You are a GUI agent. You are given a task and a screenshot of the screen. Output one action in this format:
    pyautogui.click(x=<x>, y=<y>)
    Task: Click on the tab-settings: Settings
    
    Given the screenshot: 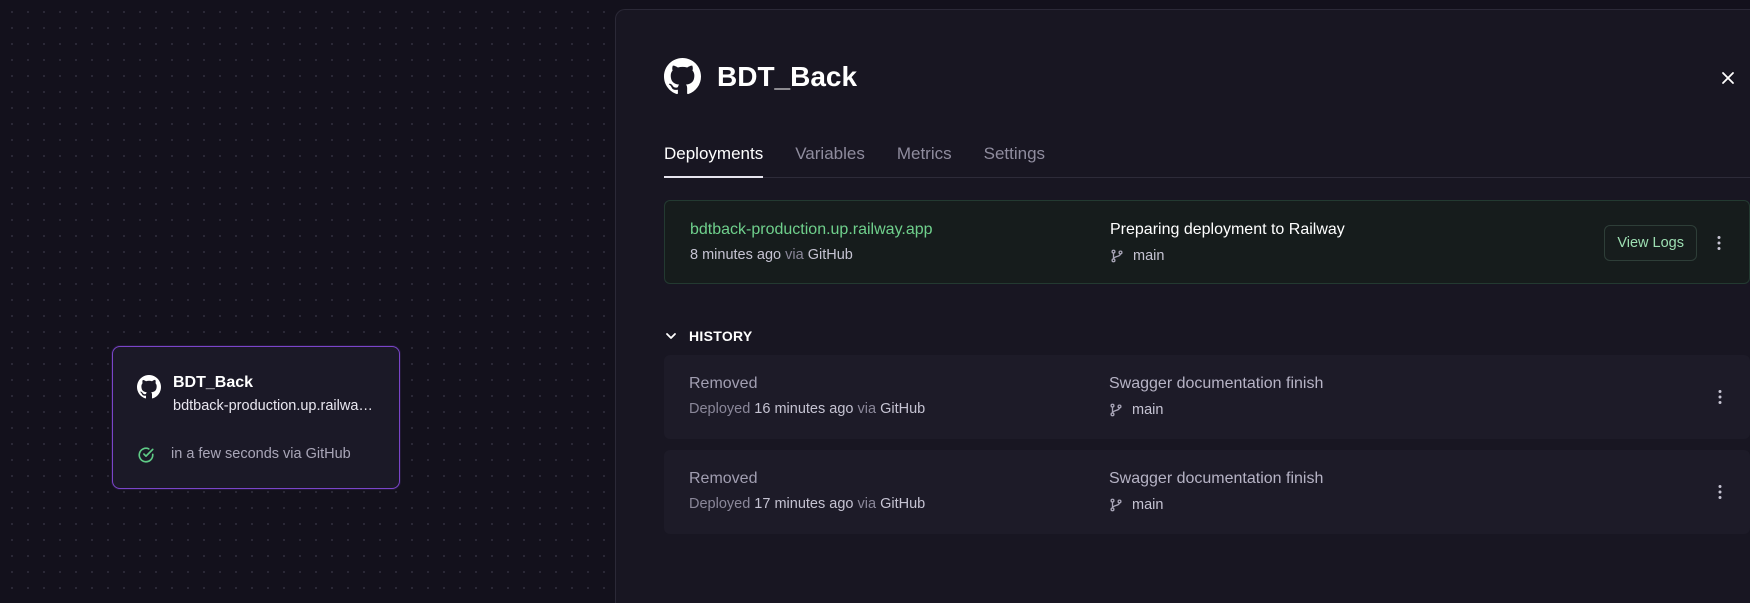 What is the action you would take?
    pyautogui.click(x=1014, y=155)
    